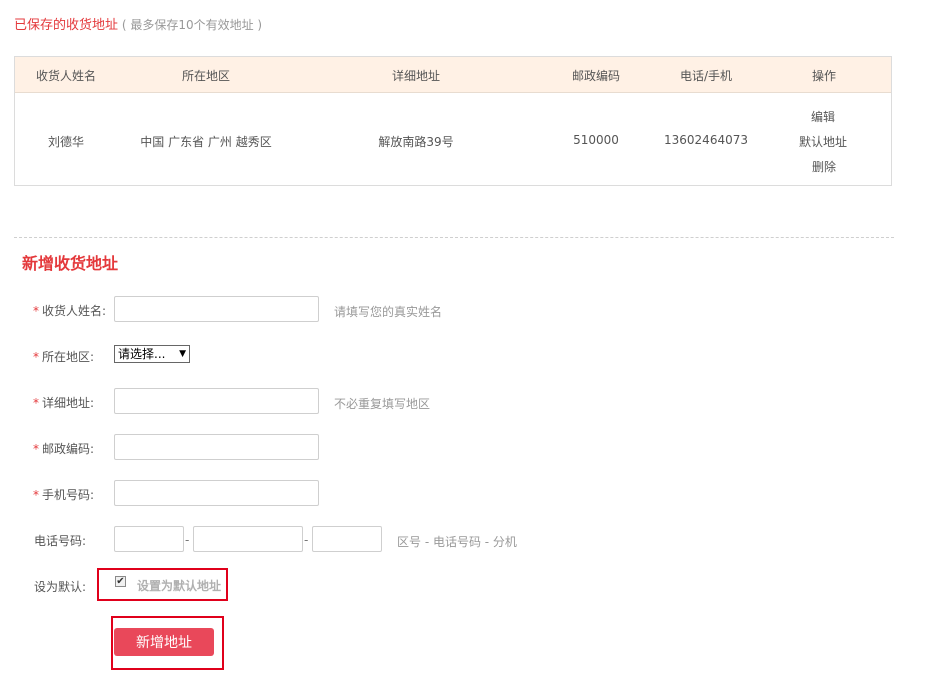  I want to click on mobile-label: * 手机号码:, so click(63, 495).